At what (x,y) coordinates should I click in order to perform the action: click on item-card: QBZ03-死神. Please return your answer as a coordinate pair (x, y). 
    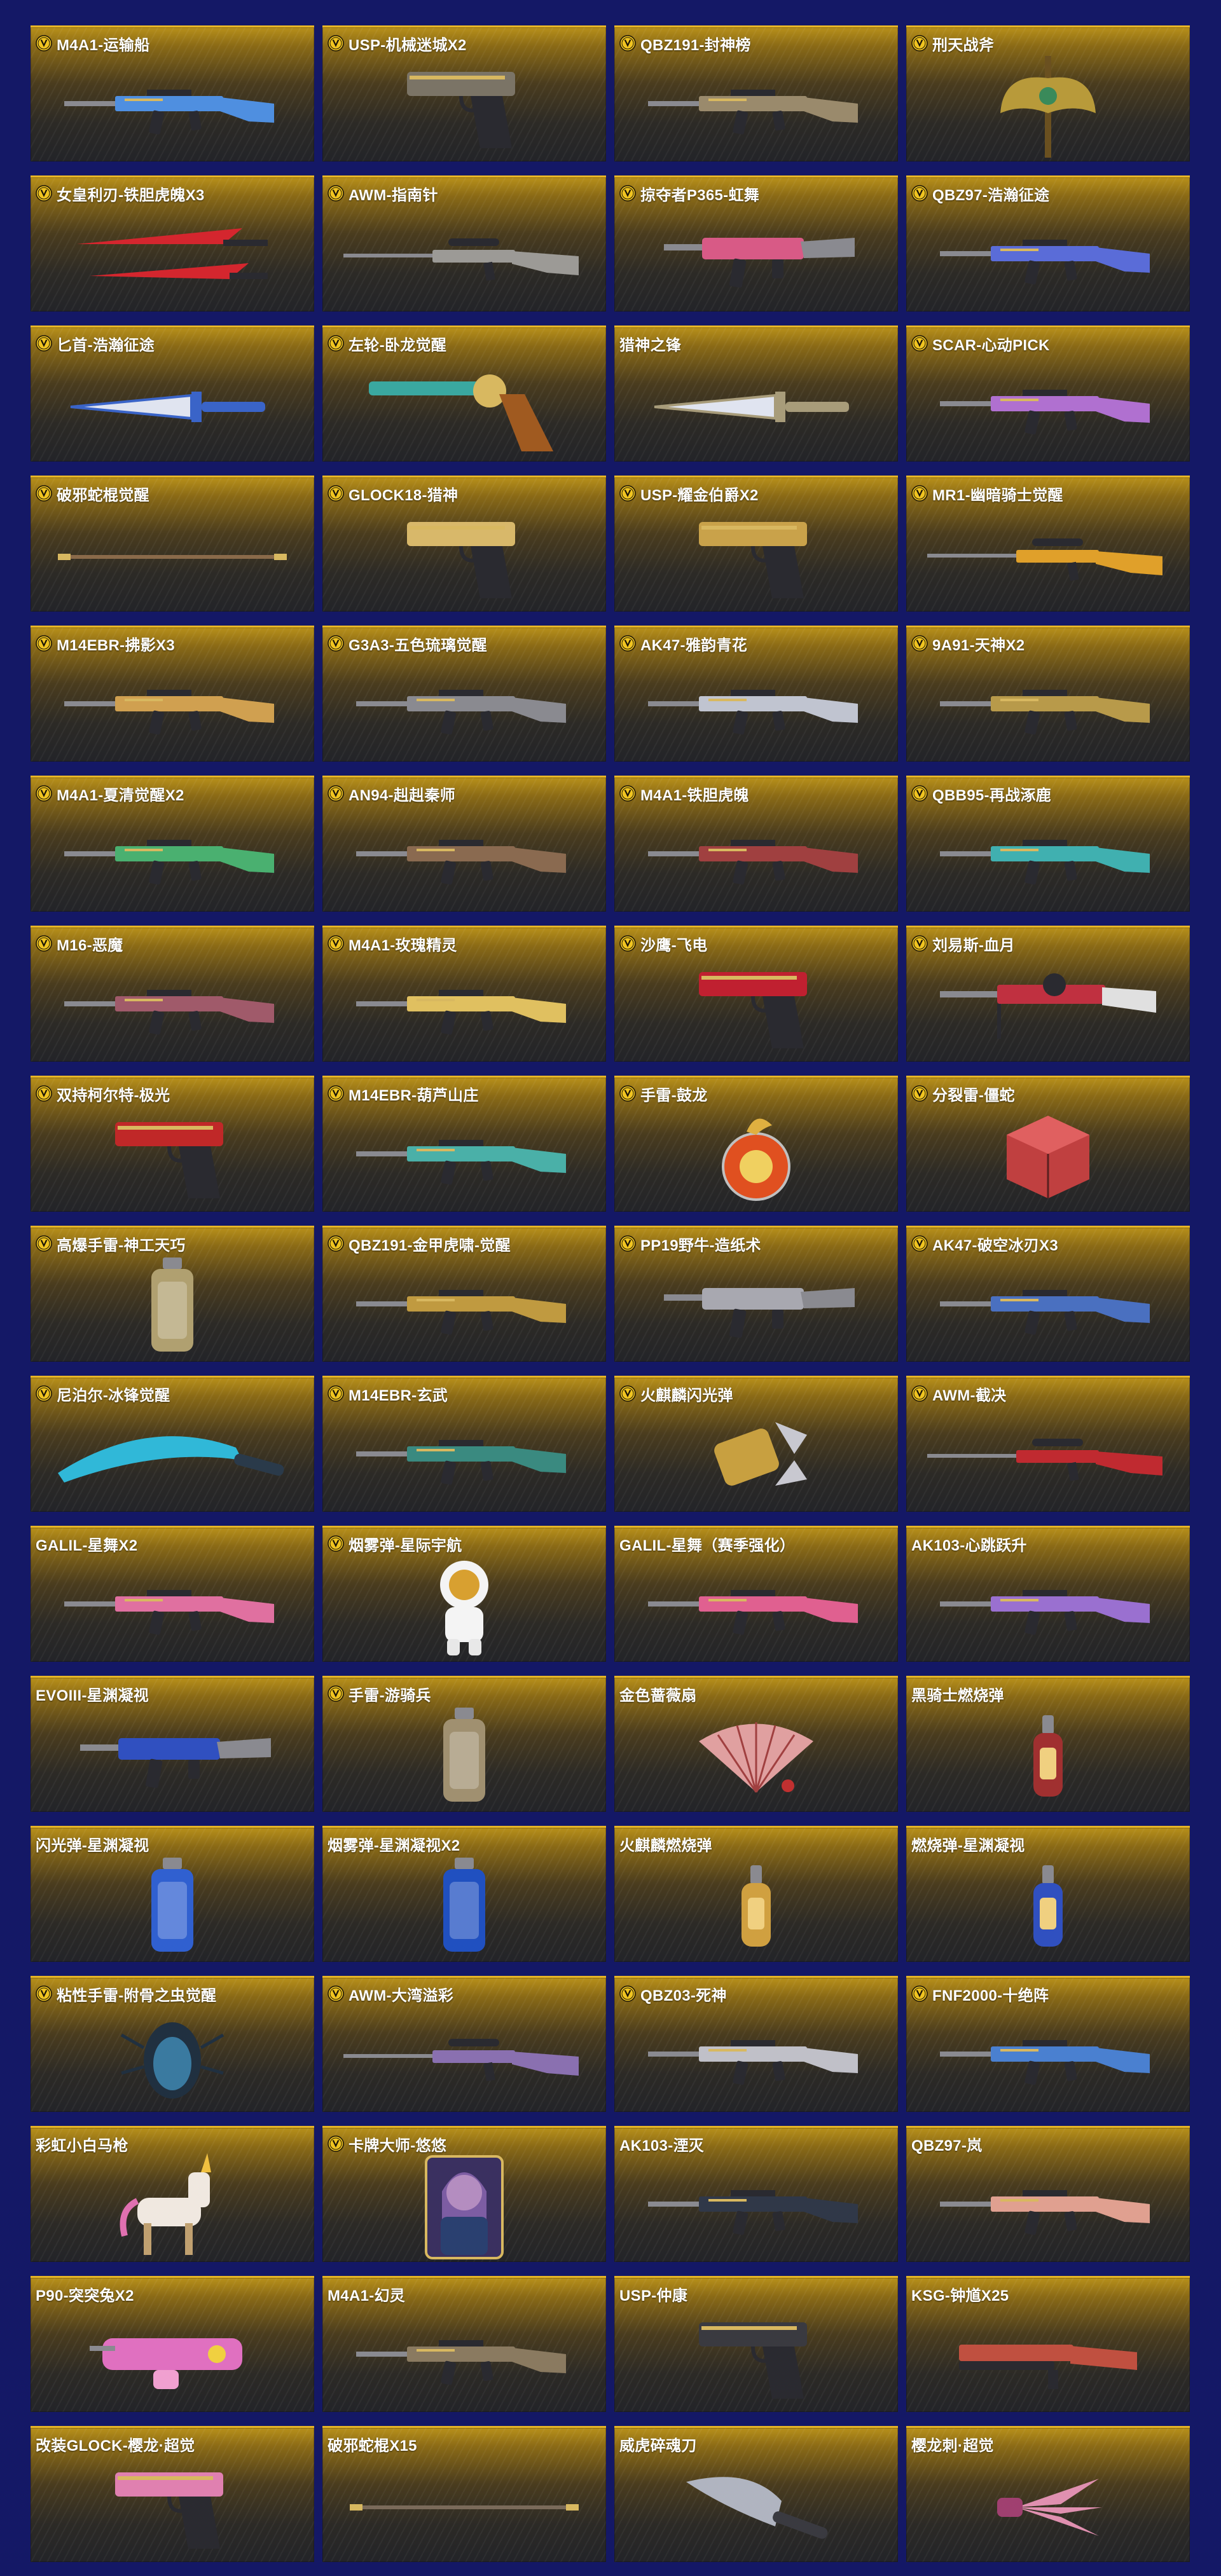
    Looking at the image, I should click on (756, 2044).